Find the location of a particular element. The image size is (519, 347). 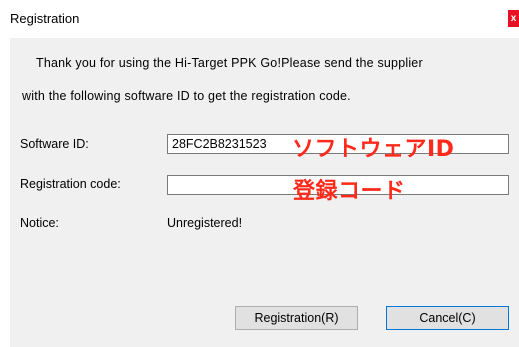

title-bar: Registration x is located at coordinates (259, 19).